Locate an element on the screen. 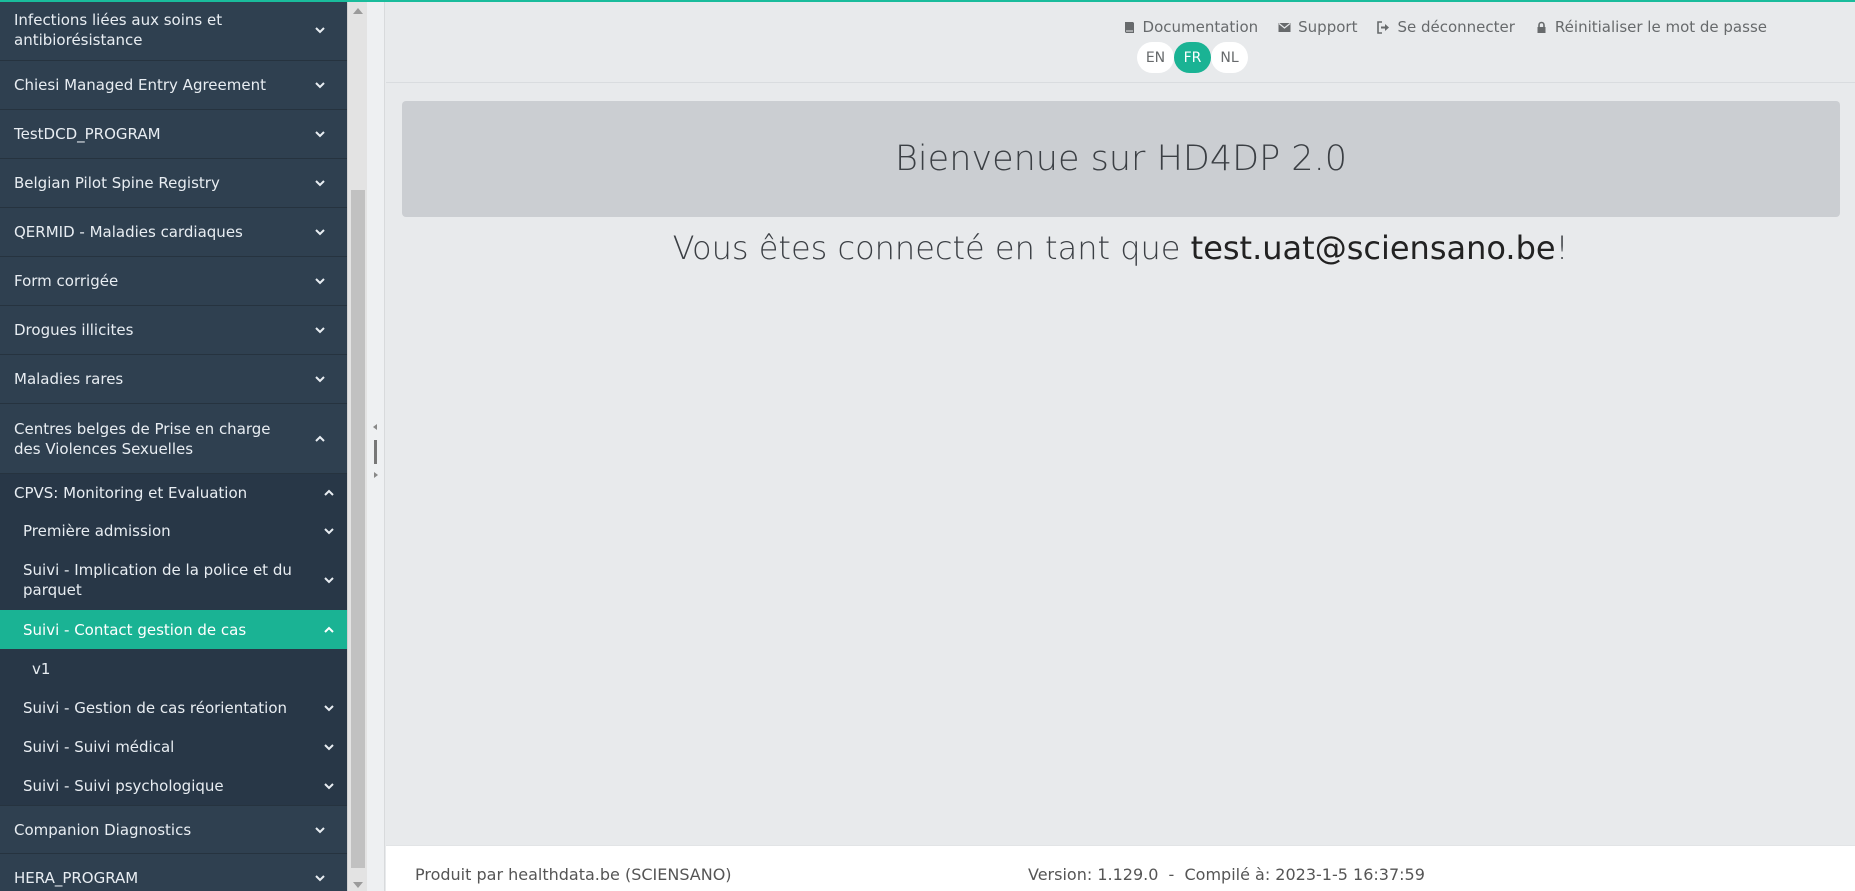 The height and width of the screenshot is (891, 1855). language-switcher: EN FR NL is located at coordinates (1192, 57).